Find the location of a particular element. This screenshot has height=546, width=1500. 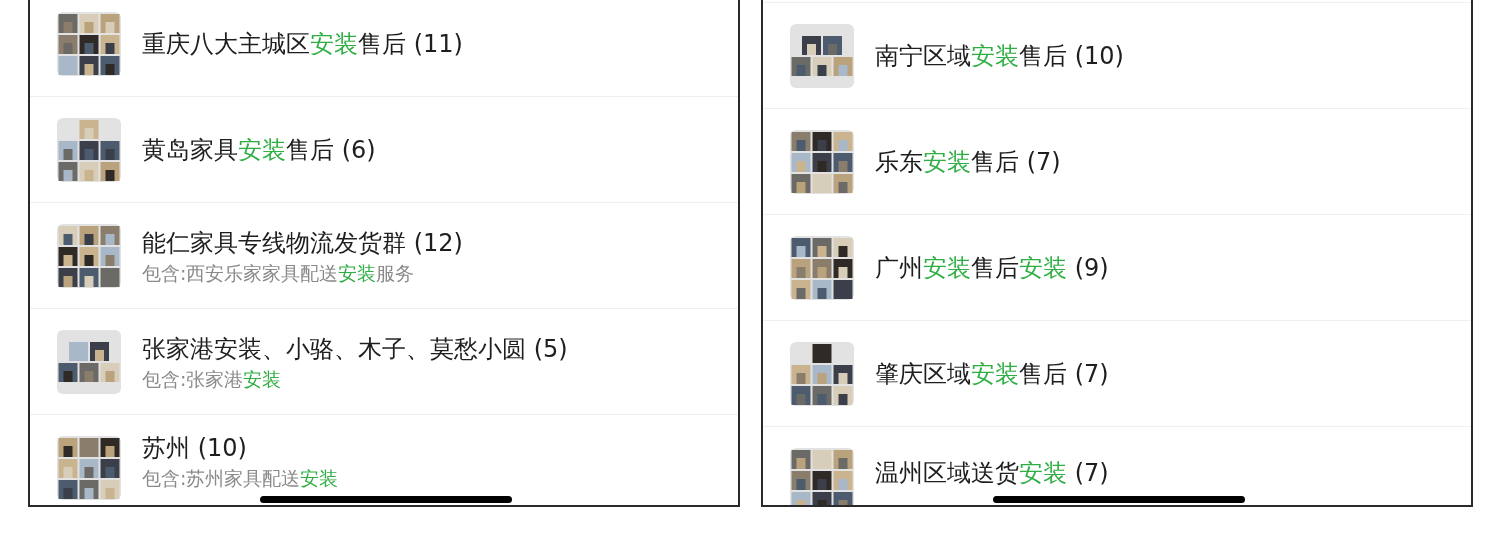

match-note: 包含:张家港安装 is located at coordinates (212, 378).